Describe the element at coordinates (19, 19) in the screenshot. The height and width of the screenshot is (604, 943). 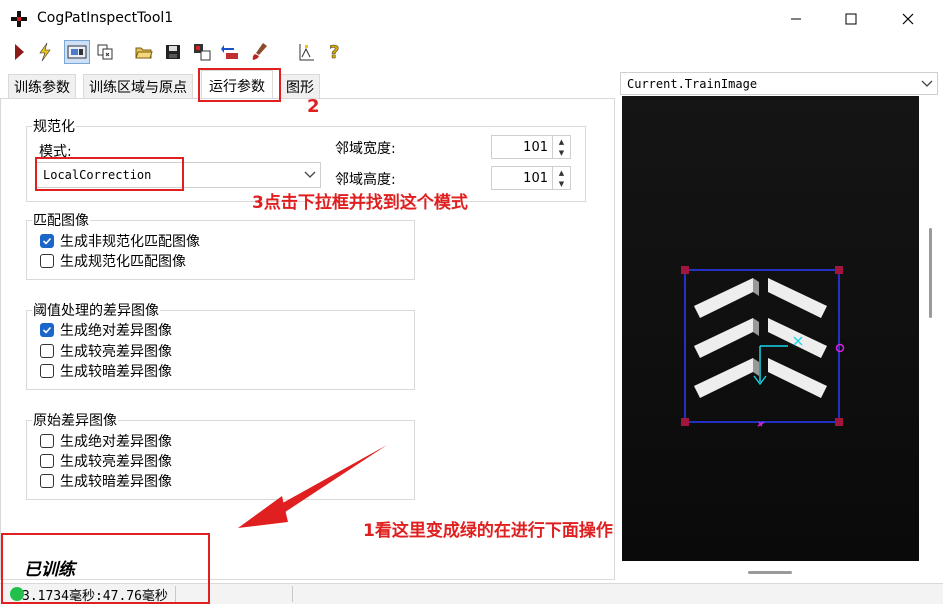
I see `app-cross-icon` at that location.